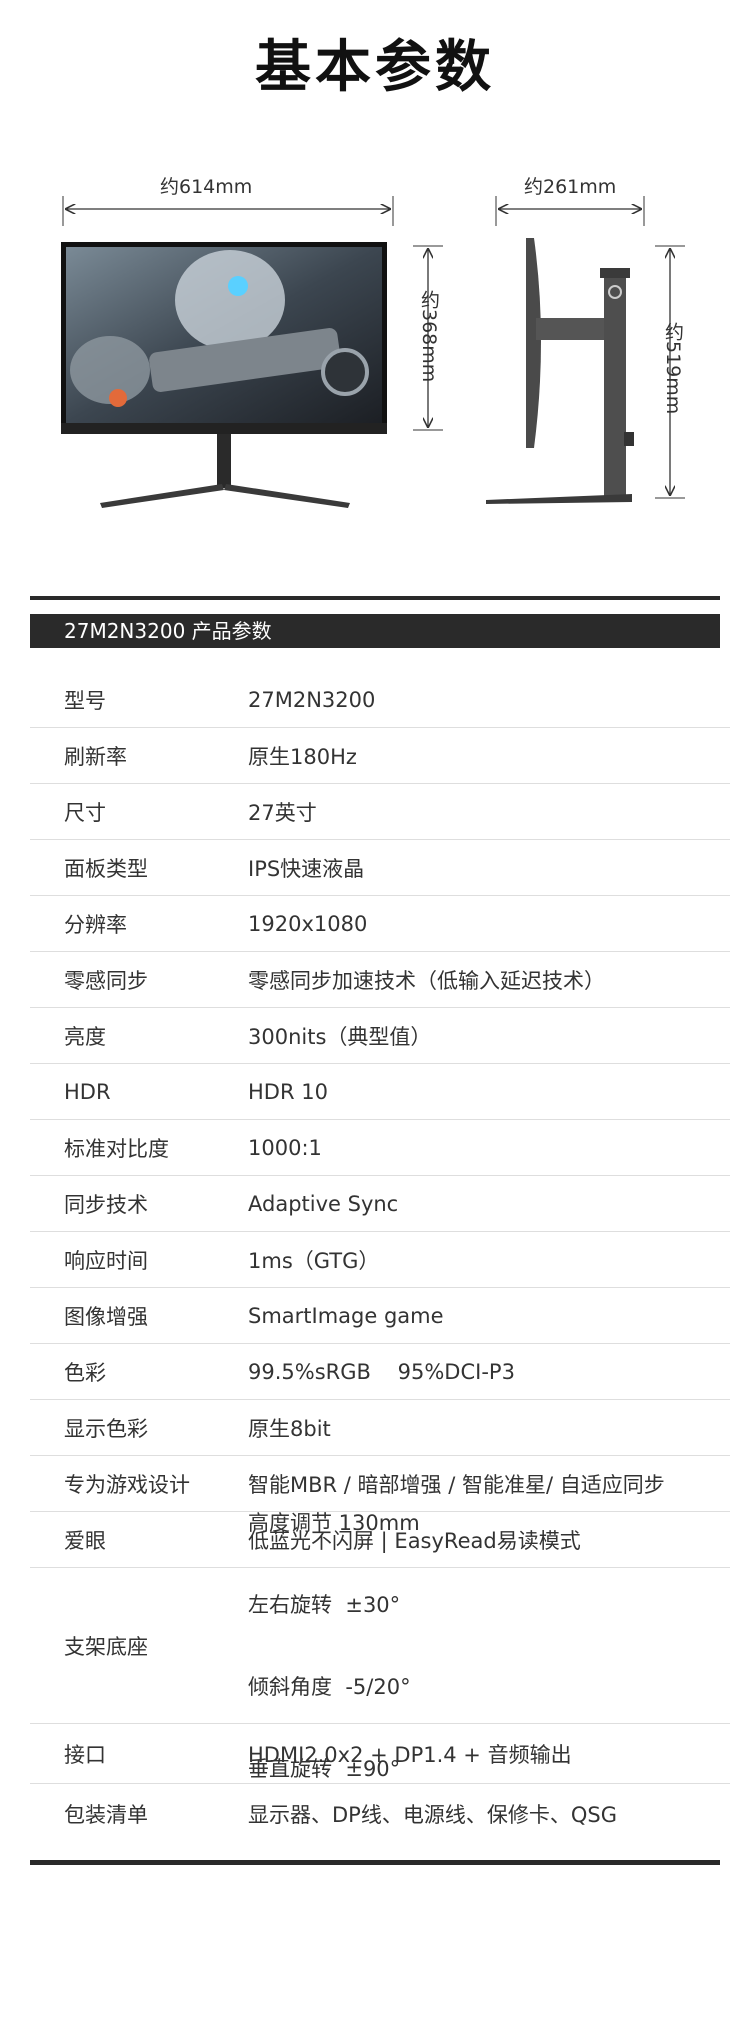 The height and width of the screenshot is (2028, 750). I want to click on spec-row: 图像增强 SmartImage game, so click(380, 1316).